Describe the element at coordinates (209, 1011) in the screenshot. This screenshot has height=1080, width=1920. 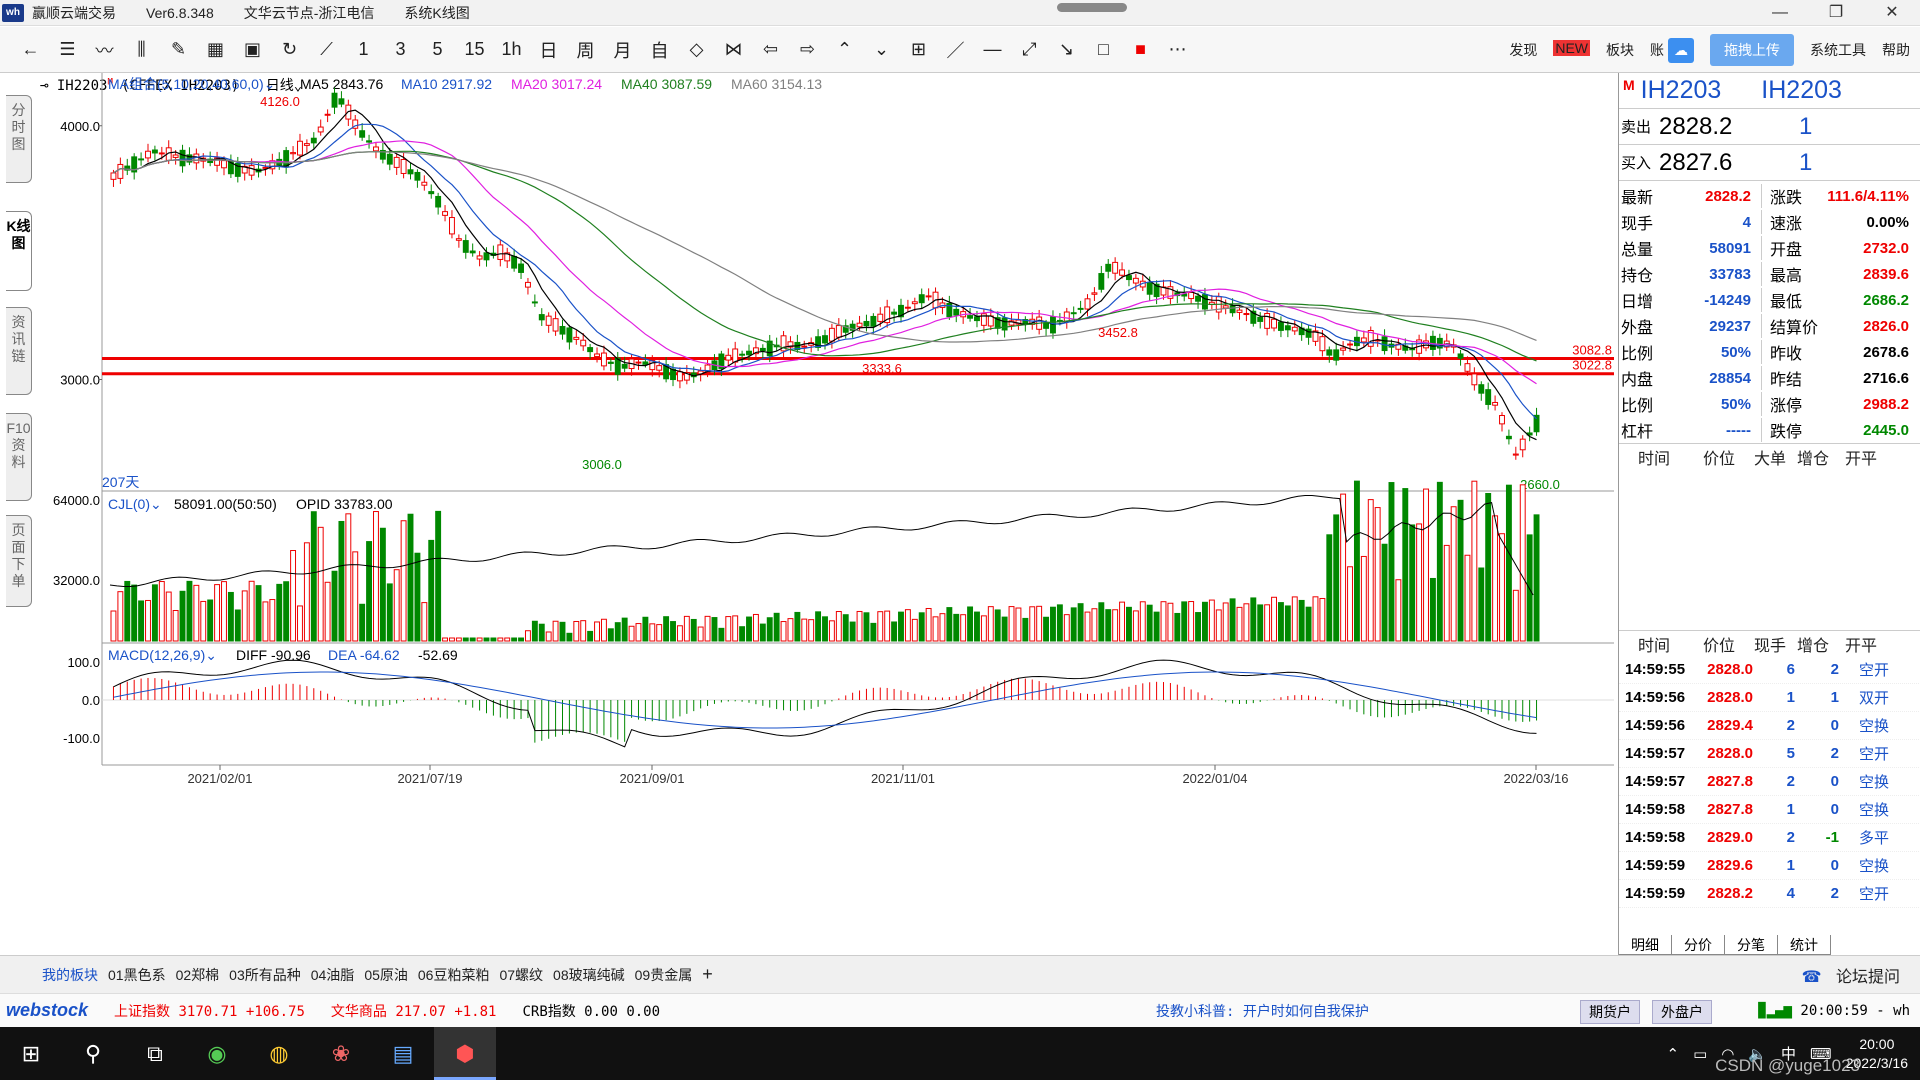
I see `sh-index: 上证指数 3170.71 +106.75` at that location.